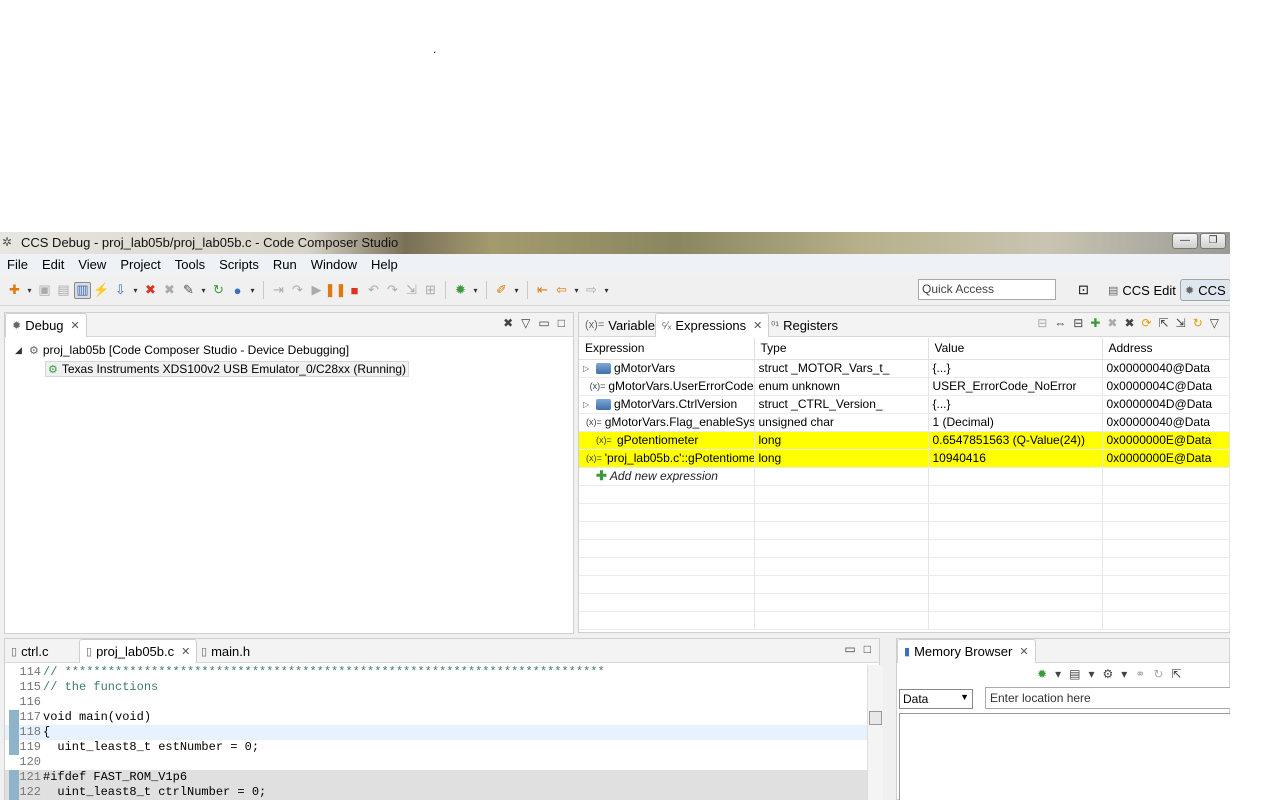 Image resolution: width=1280 pixels, height=800 pixels. Describe the element at coordinates (508, 323) in the screenshot. I see `remove-terminated-icon: ✖` at that location.